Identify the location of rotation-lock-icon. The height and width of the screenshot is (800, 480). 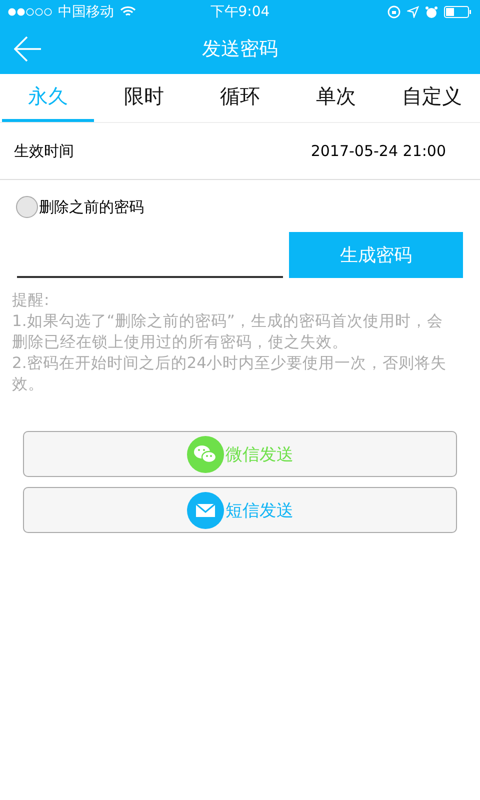
(393, 12).